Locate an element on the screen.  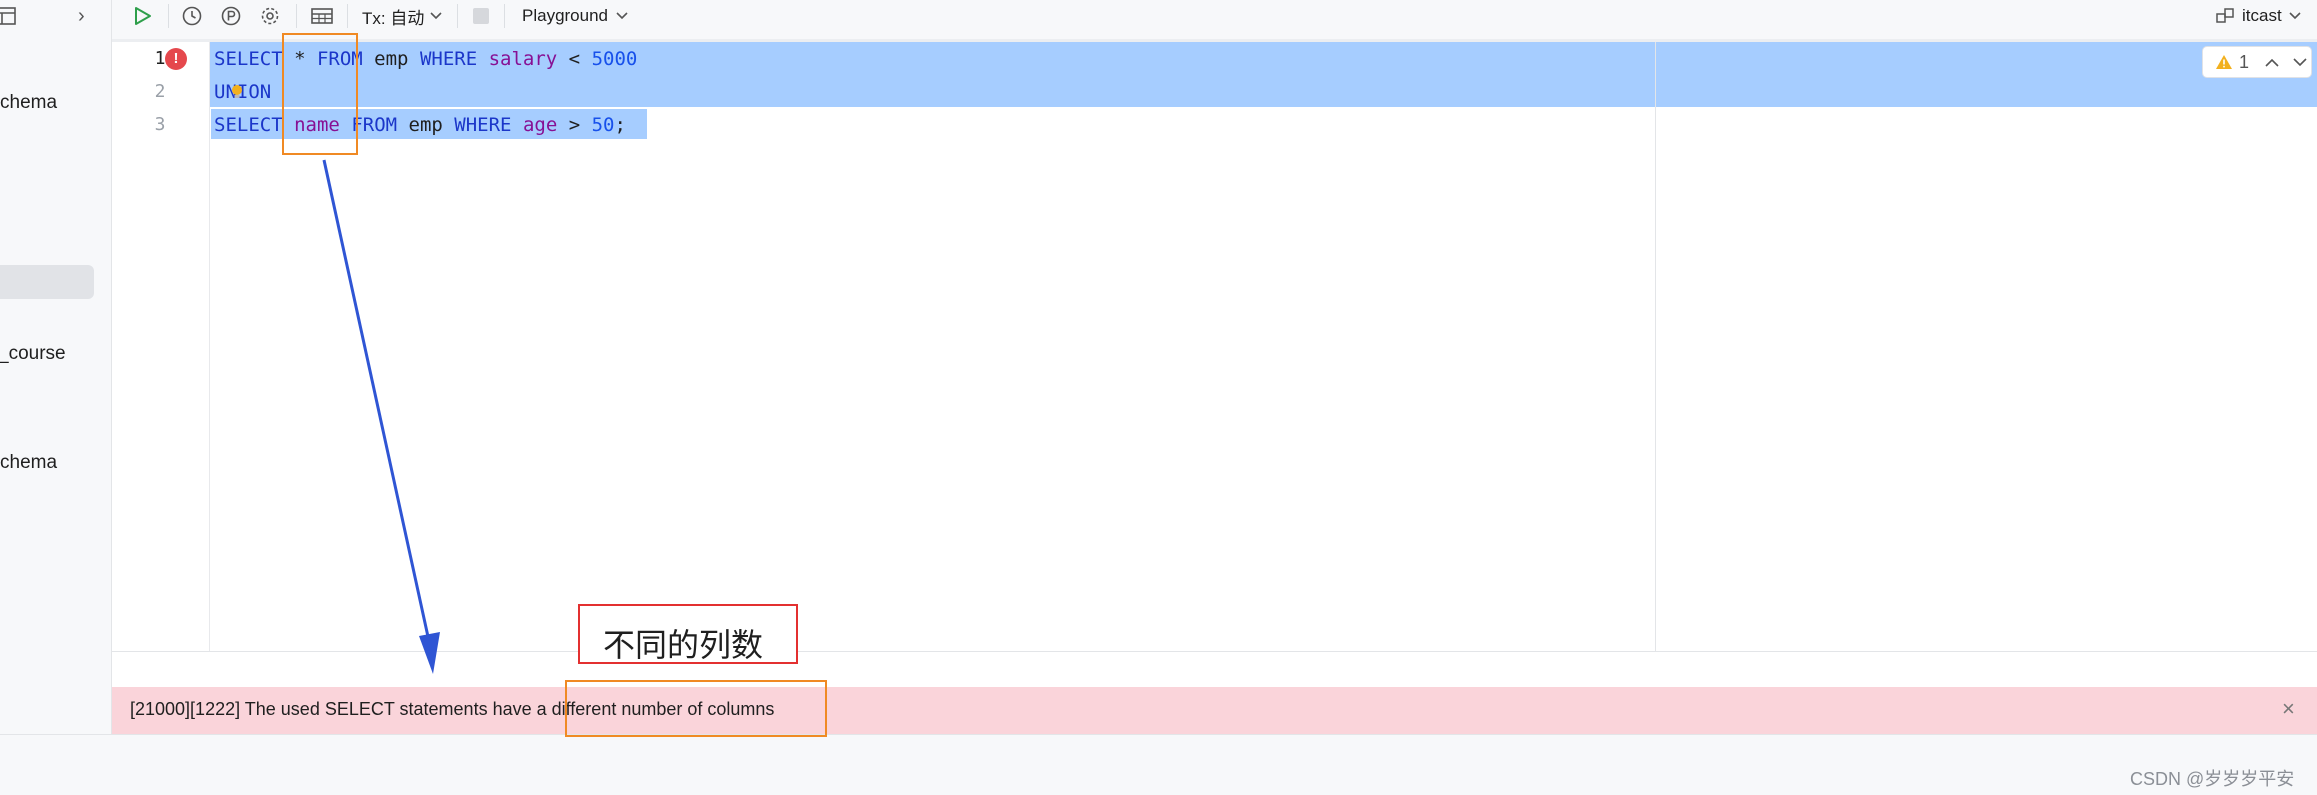
chevron-up-icon is located at coordinates (2272, 62).